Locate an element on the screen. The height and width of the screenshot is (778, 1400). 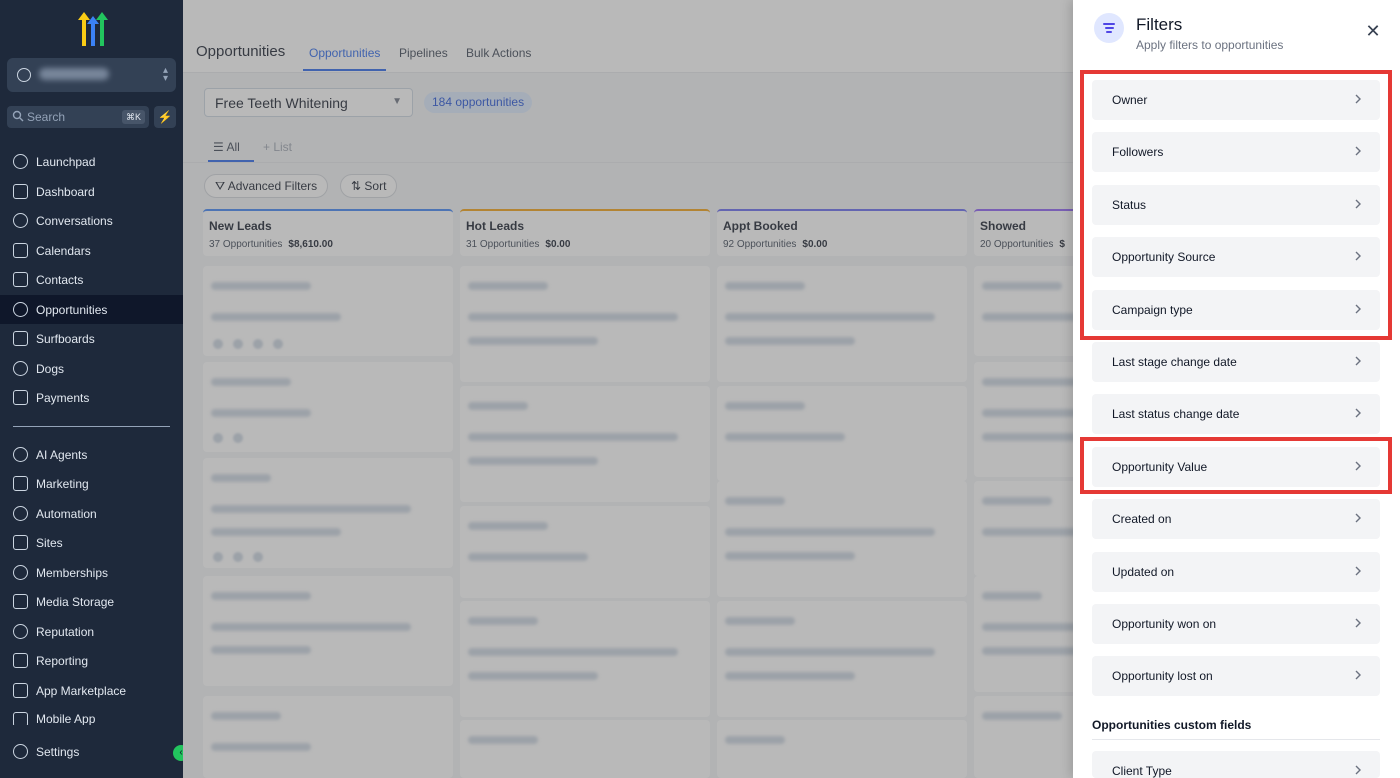
receipt-icon is located at coordinates (20, 397).